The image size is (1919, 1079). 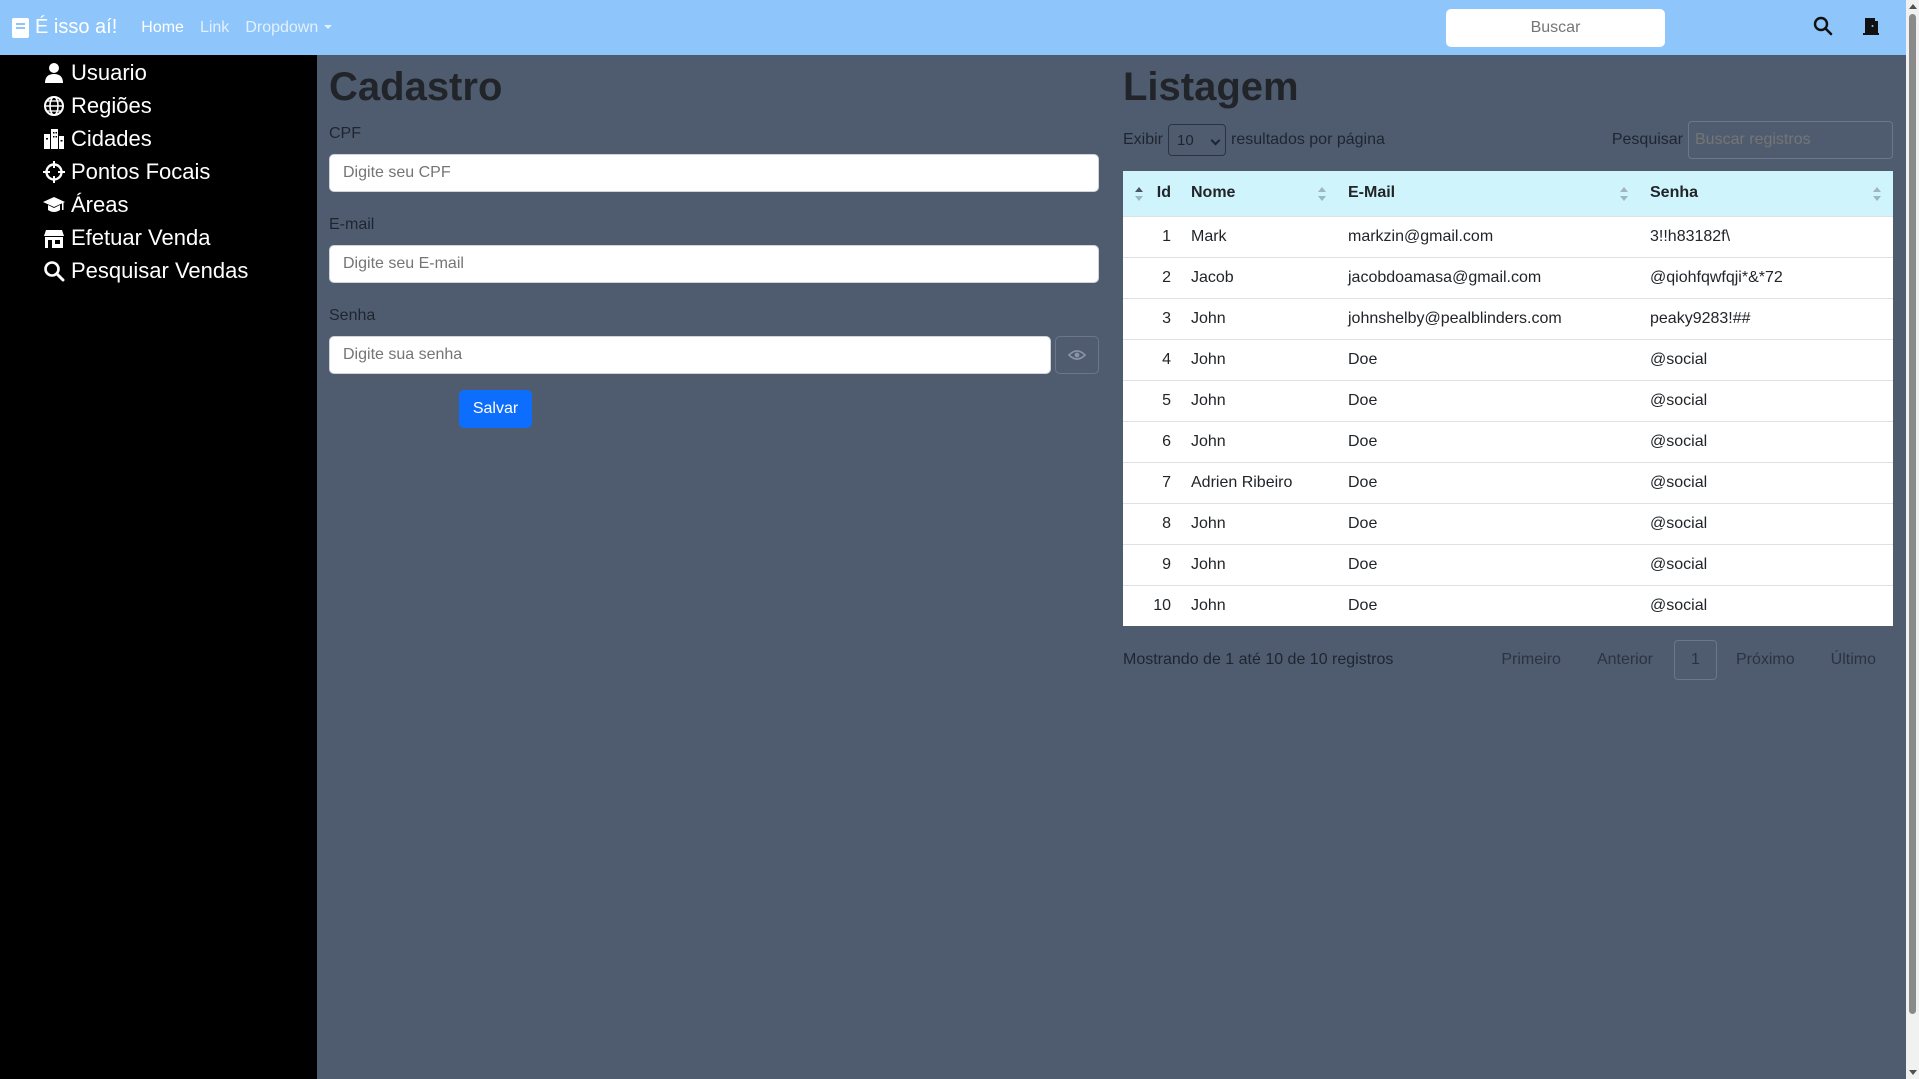 What do you see at coordinates (495, 409) in the screenshot?
I see `save-button: Salvar` at bounding box center [495, 409].